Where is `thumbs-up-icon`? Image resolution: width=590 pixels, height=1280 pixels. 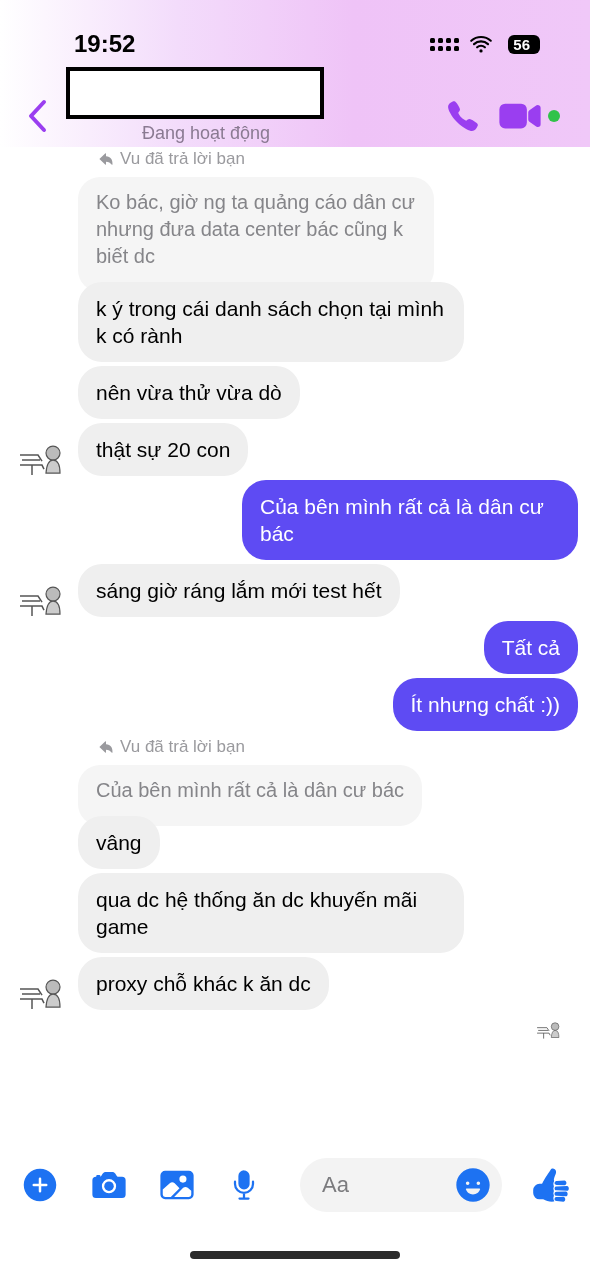
thumbs-up-icon is located at coordinates (551, 1185).